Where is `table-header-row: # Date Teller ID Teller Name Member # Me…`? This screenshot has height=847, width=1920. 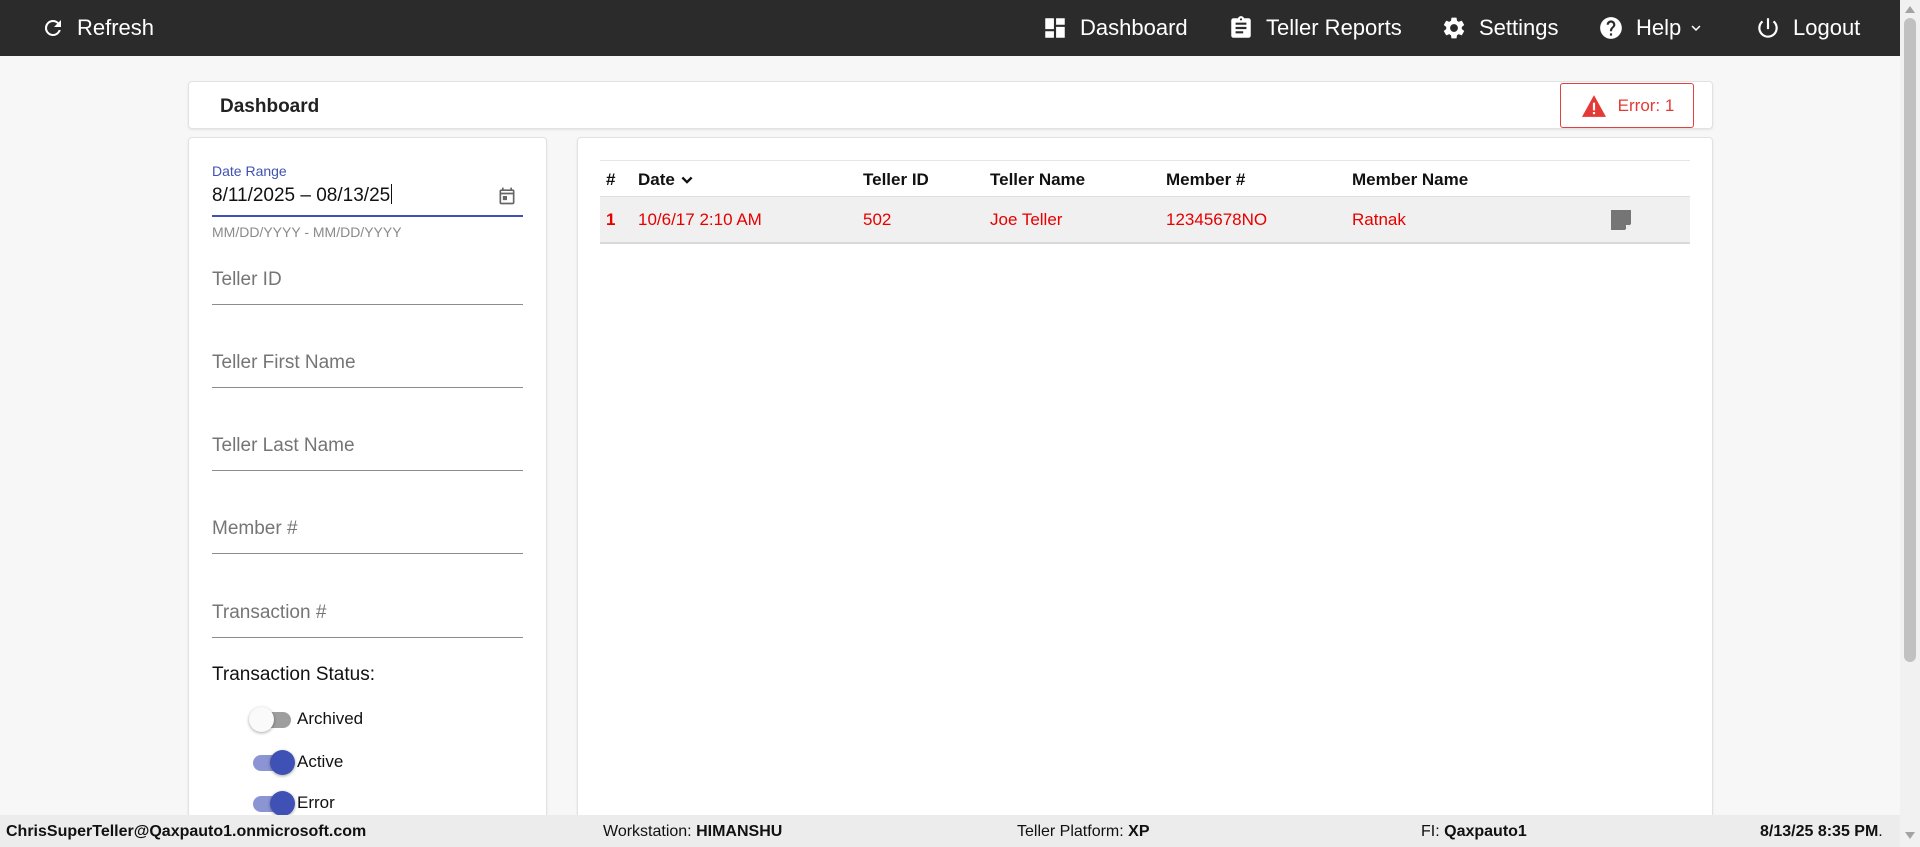
table-header-row: # Date Teller ID Teller Name Member # Me… is located at coordinates (1145, 178).